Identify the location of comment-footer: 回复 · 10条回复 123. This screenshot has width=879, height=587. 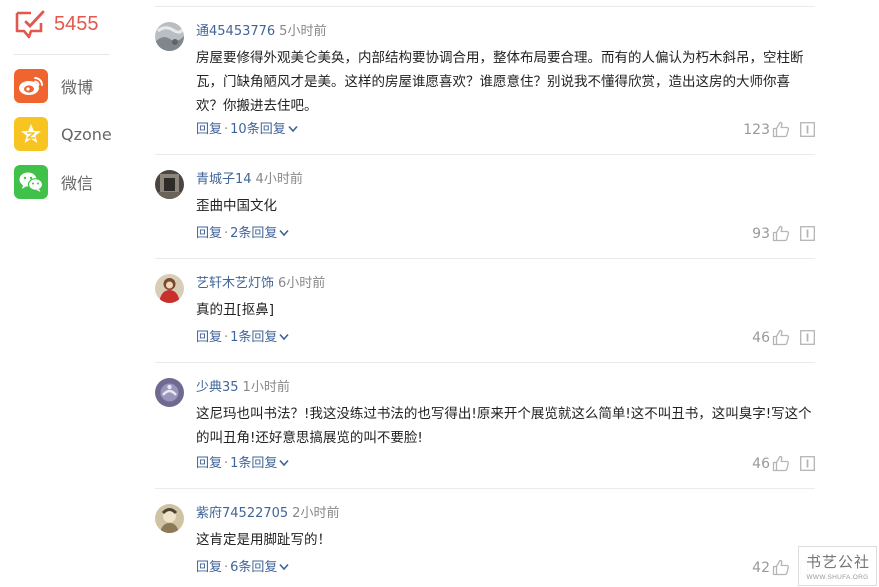
(505, 130).